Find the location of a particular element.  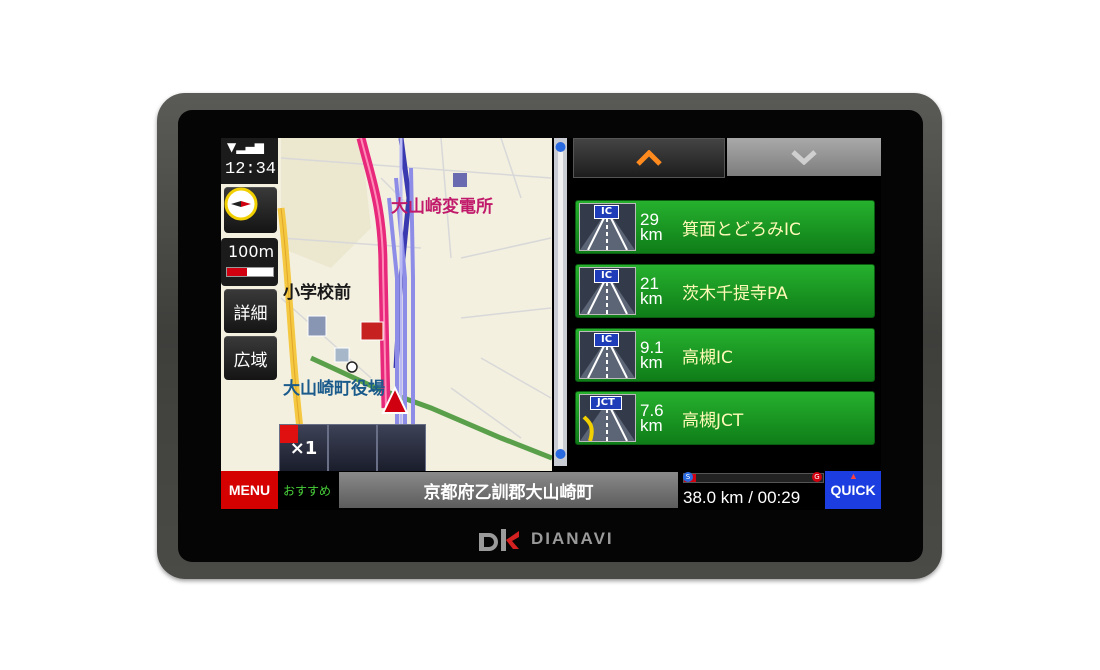

stop-button is located at coordinates (353, 448).